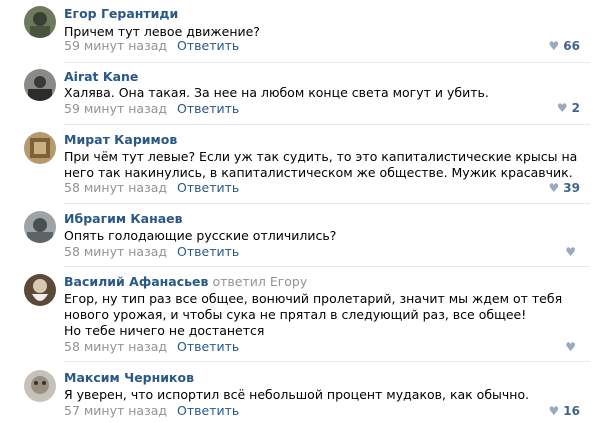 The image size is (604, 423). Describe the element at coordinates (101, 76) in the screenshot. I see `author-name: Airat Kane` at that location.